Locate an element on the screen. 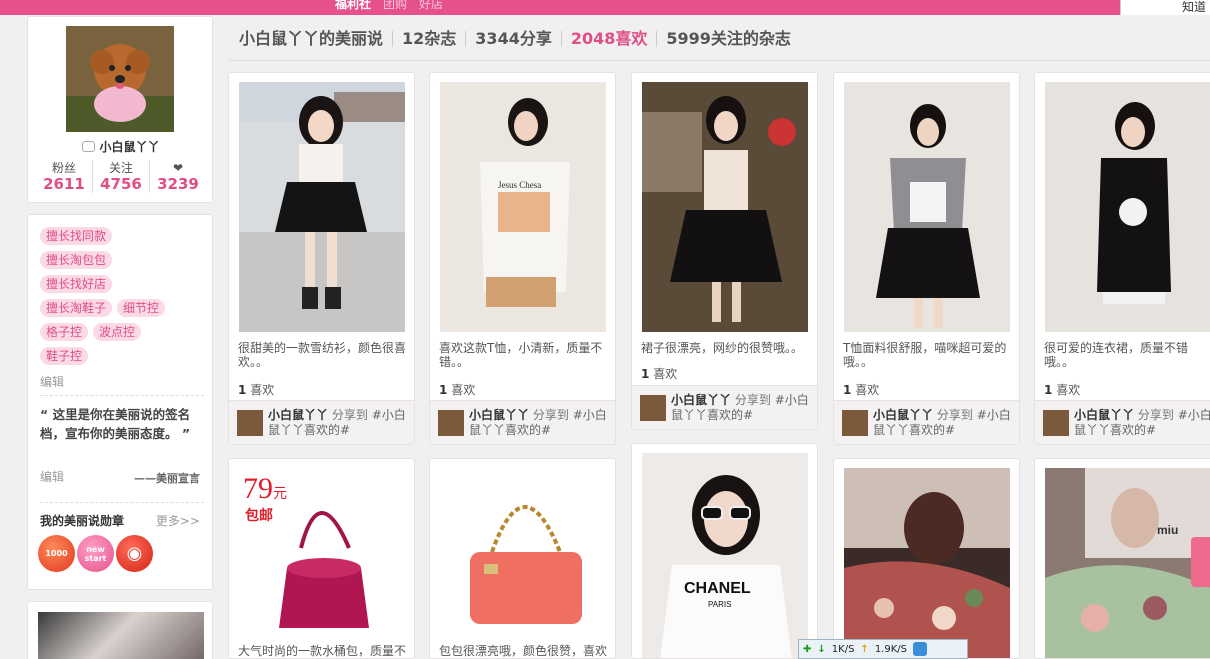  network-speed-widget: ✚ ↓ 1K/S ↑ 1.9K/S is located at coordinates (883, 649).